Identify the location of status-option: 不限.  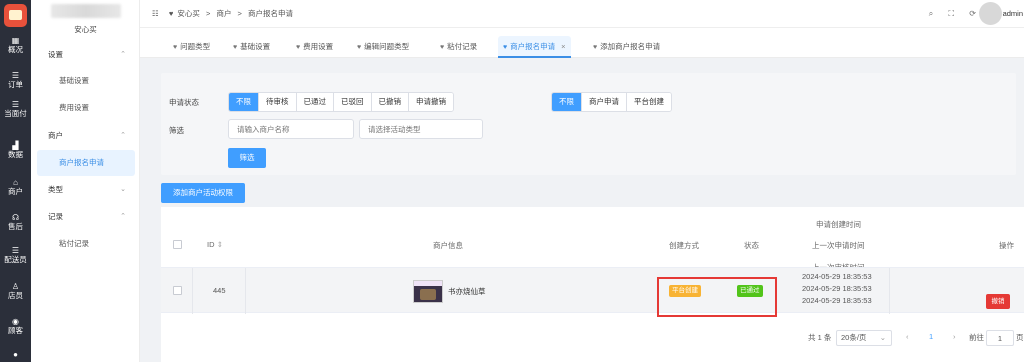
(244, 102).